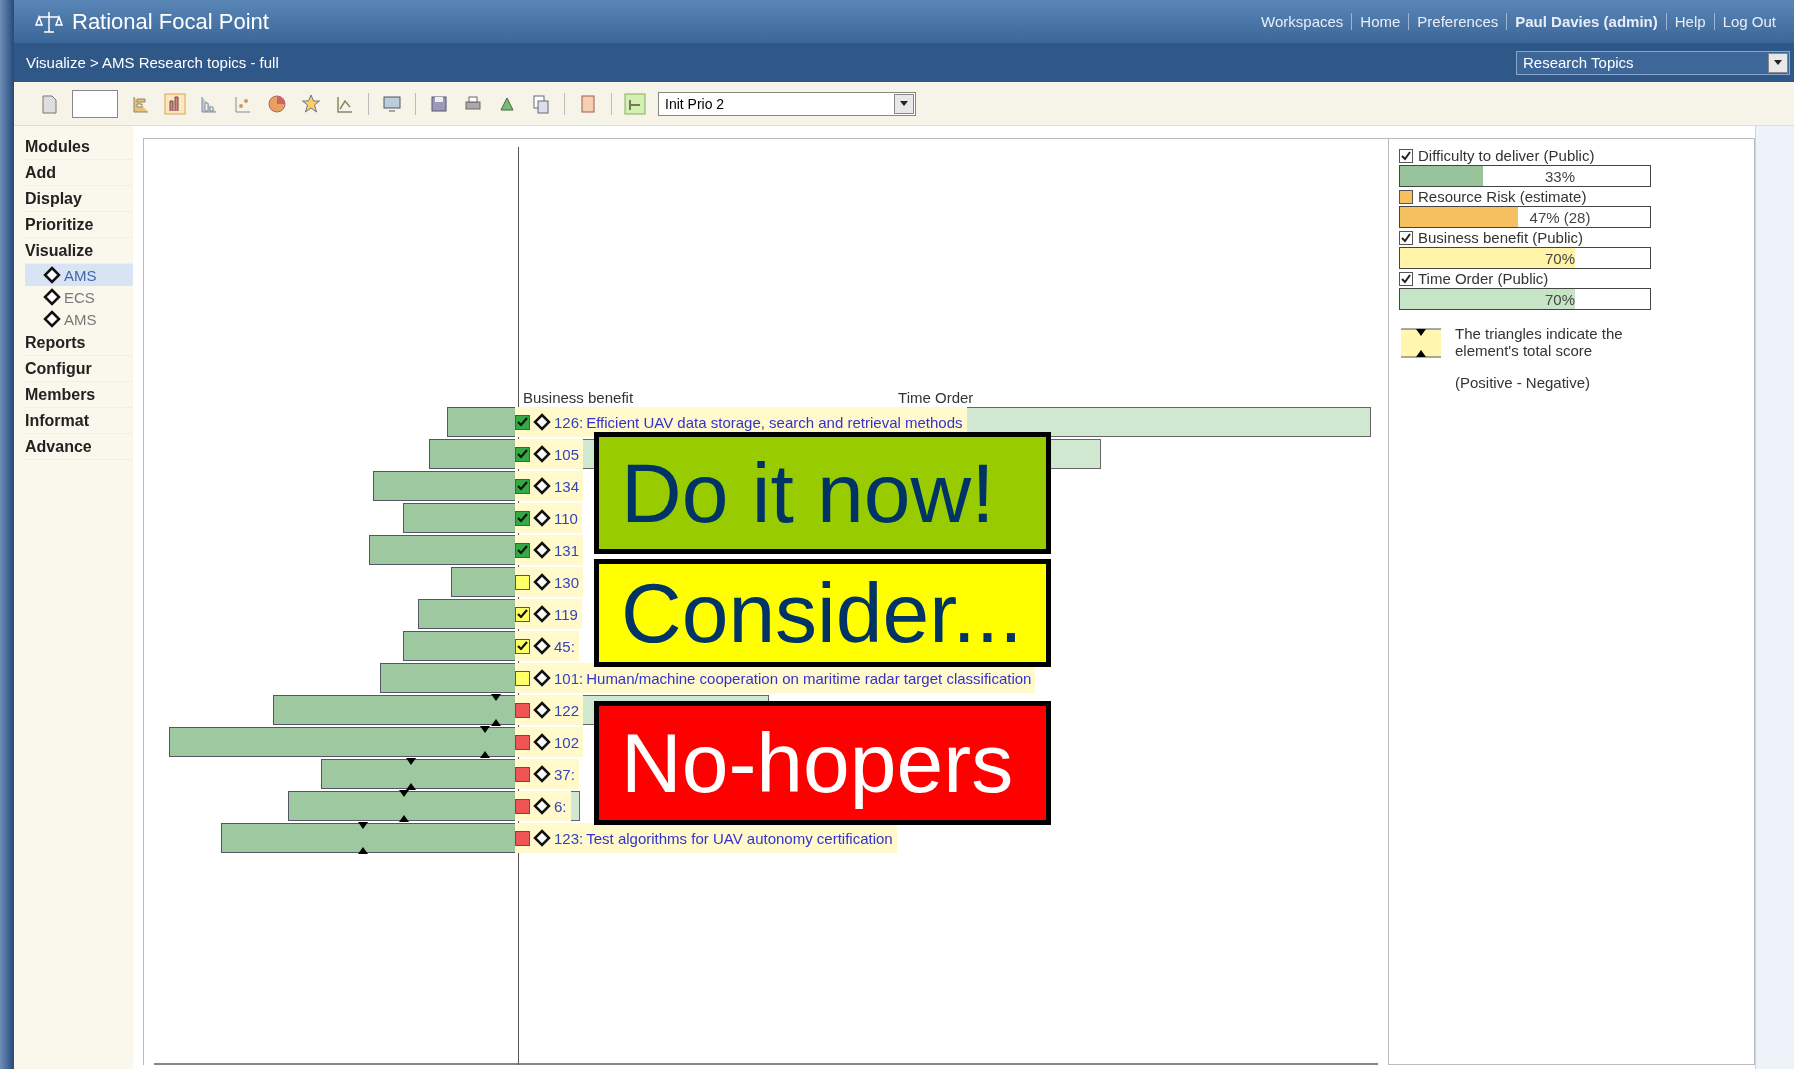 The width and height of the screenshot is (1794, 1069). Describe the element at coordinates (79, 343) in the screenshot. I see `sidebar-item: Reports` at that location.